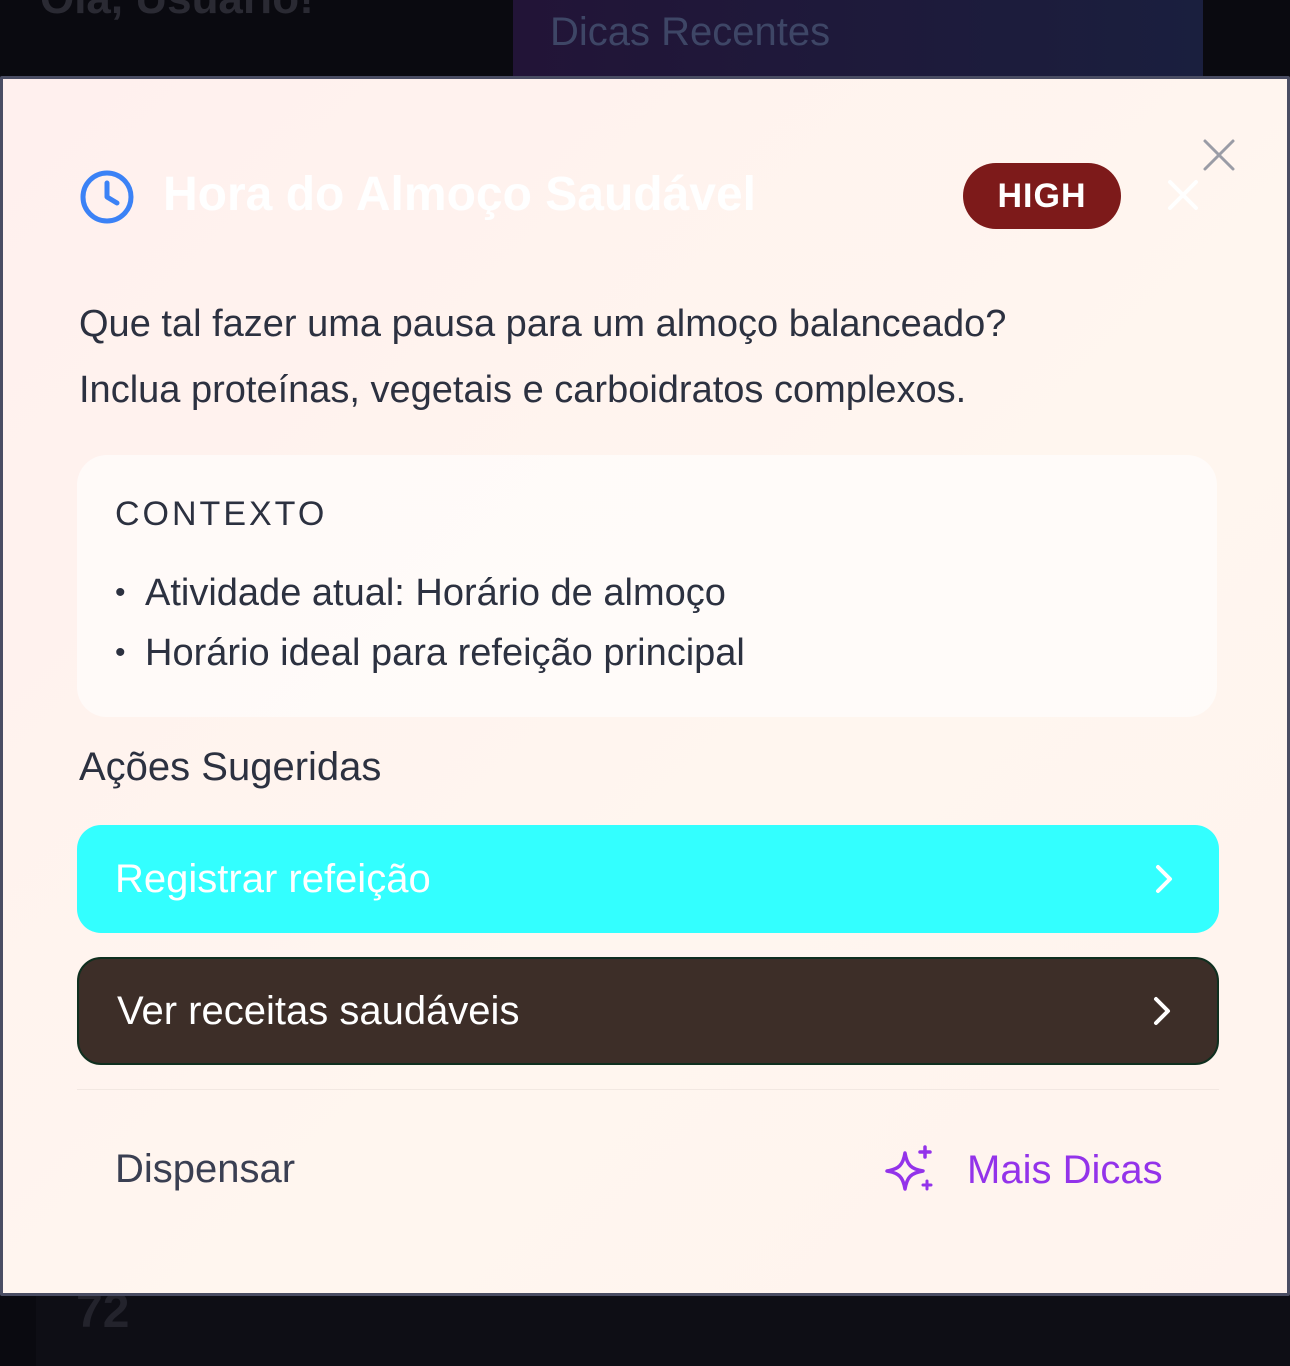 This screenshot has height=1366, width=1290. I want to click on list-item: • Atividade atual: Horário de almoço, so click(430, 593).